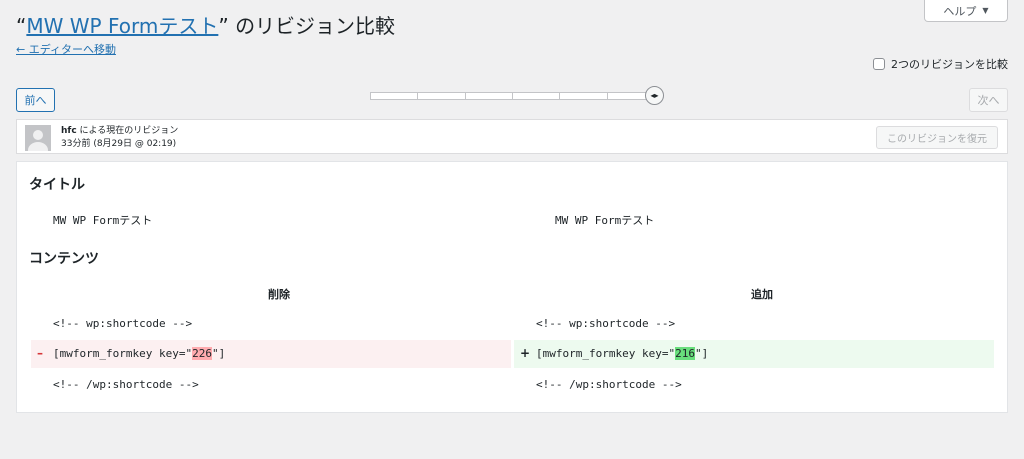 This screenshot has width=1024, height=459. What do you see at coordinates (64, 259) in the screenshot?
I see `content-heading: コンテンツ` at bounding box center [64, 259].